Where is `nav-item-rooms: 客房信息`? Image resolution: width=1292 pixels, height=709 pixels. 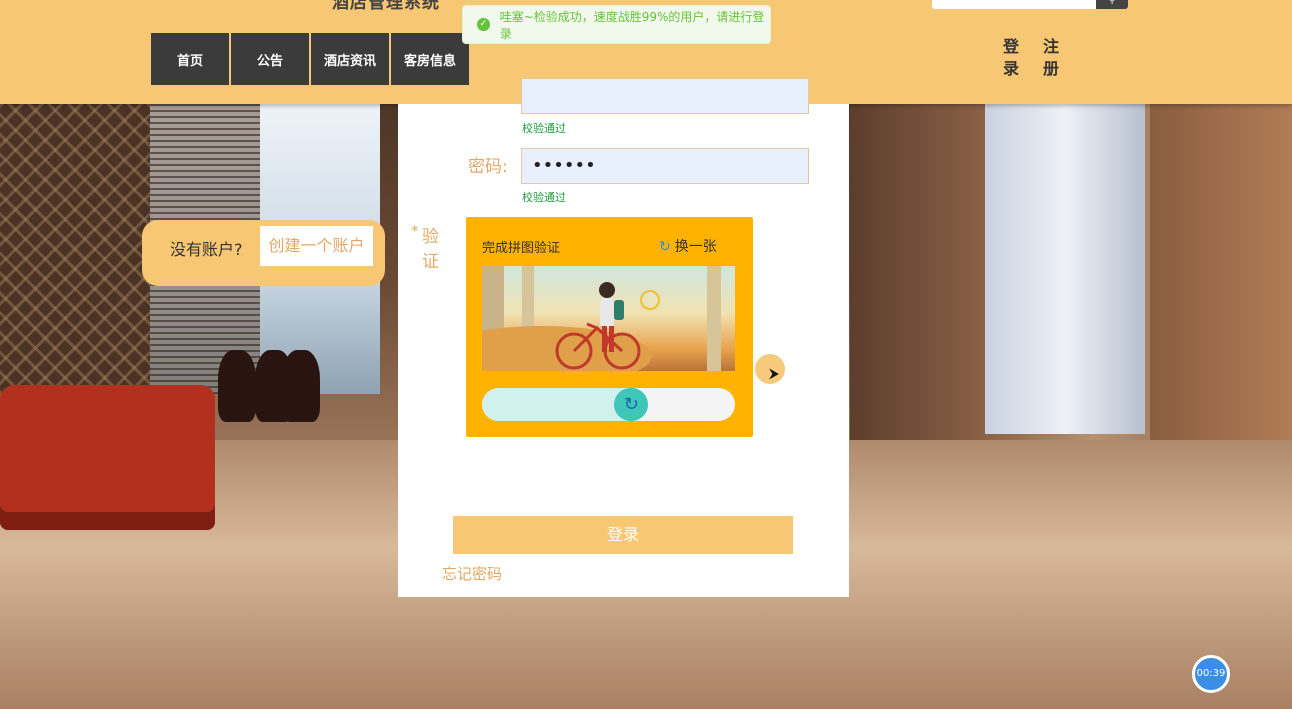
nav-item-rooms: 客房信息 is located at coordinates (430, 59).